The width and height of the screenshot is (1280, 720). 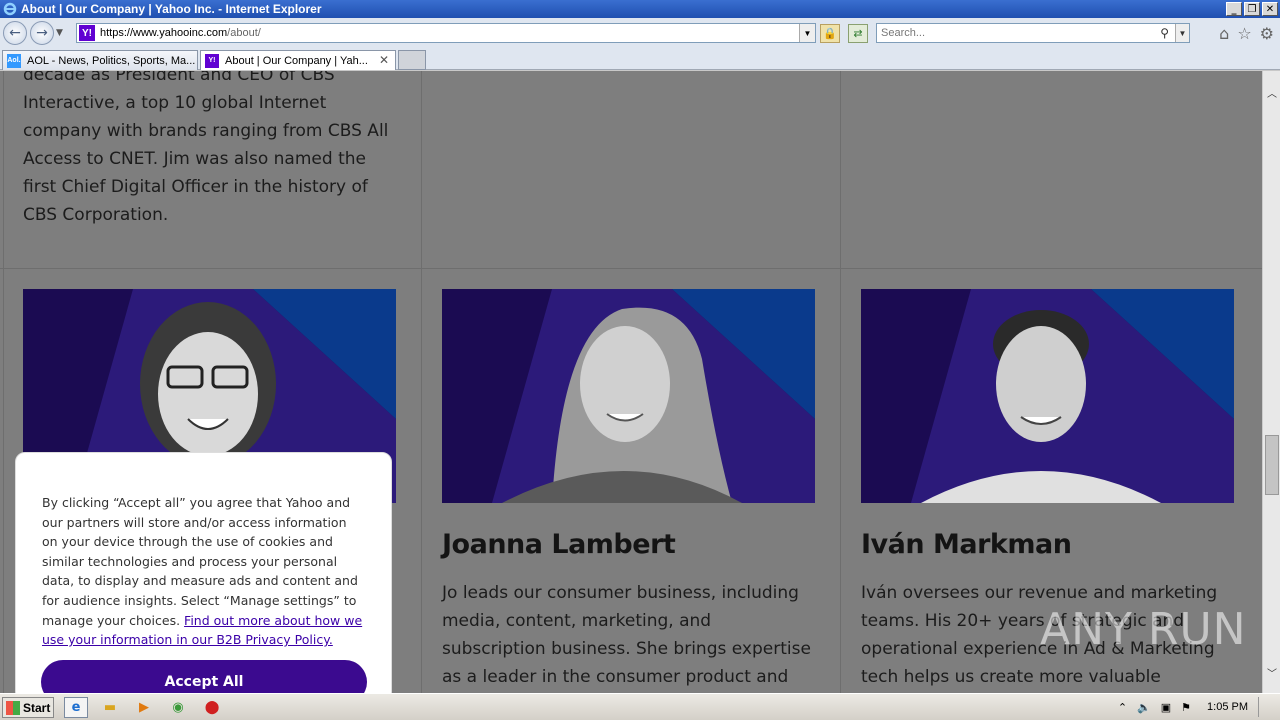 What do you see at coordinates (559, 544) in the screenshot?
I see `leader-name: Joanna Lambert` at bounding box center [559, 544].